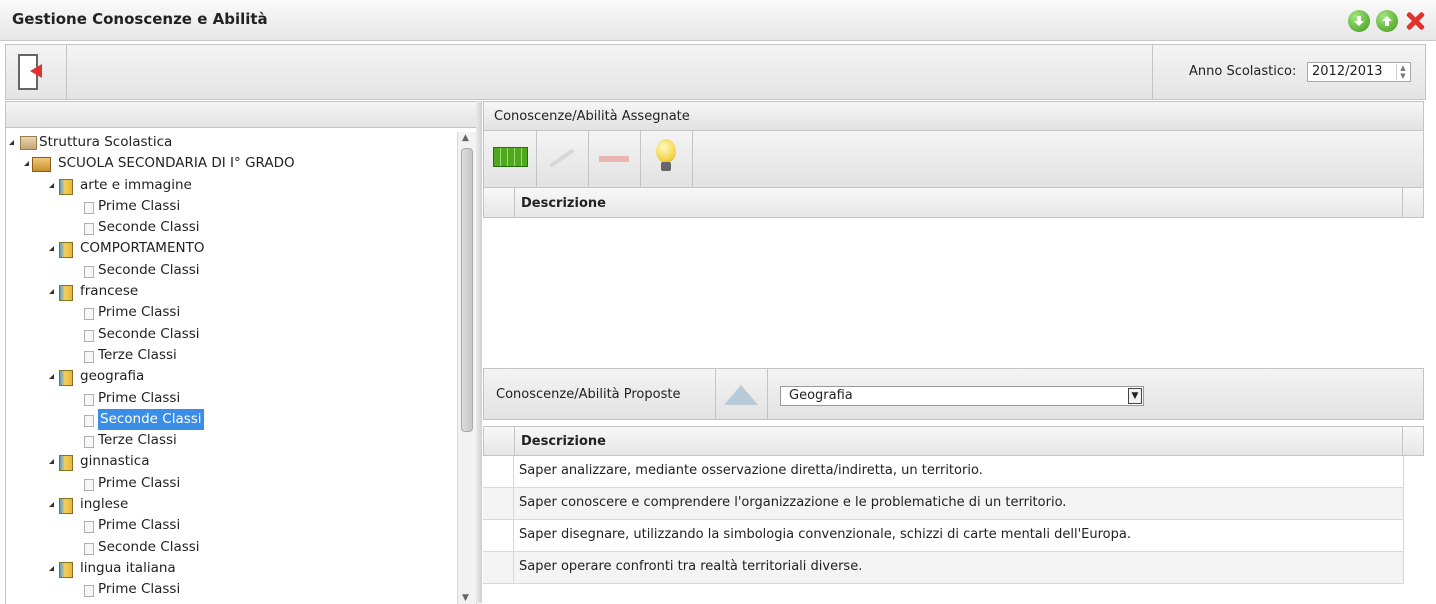  I want to click on tree-node-label: SCUOLA SECONDARIA DI I° GRADO, so click(176, 163).